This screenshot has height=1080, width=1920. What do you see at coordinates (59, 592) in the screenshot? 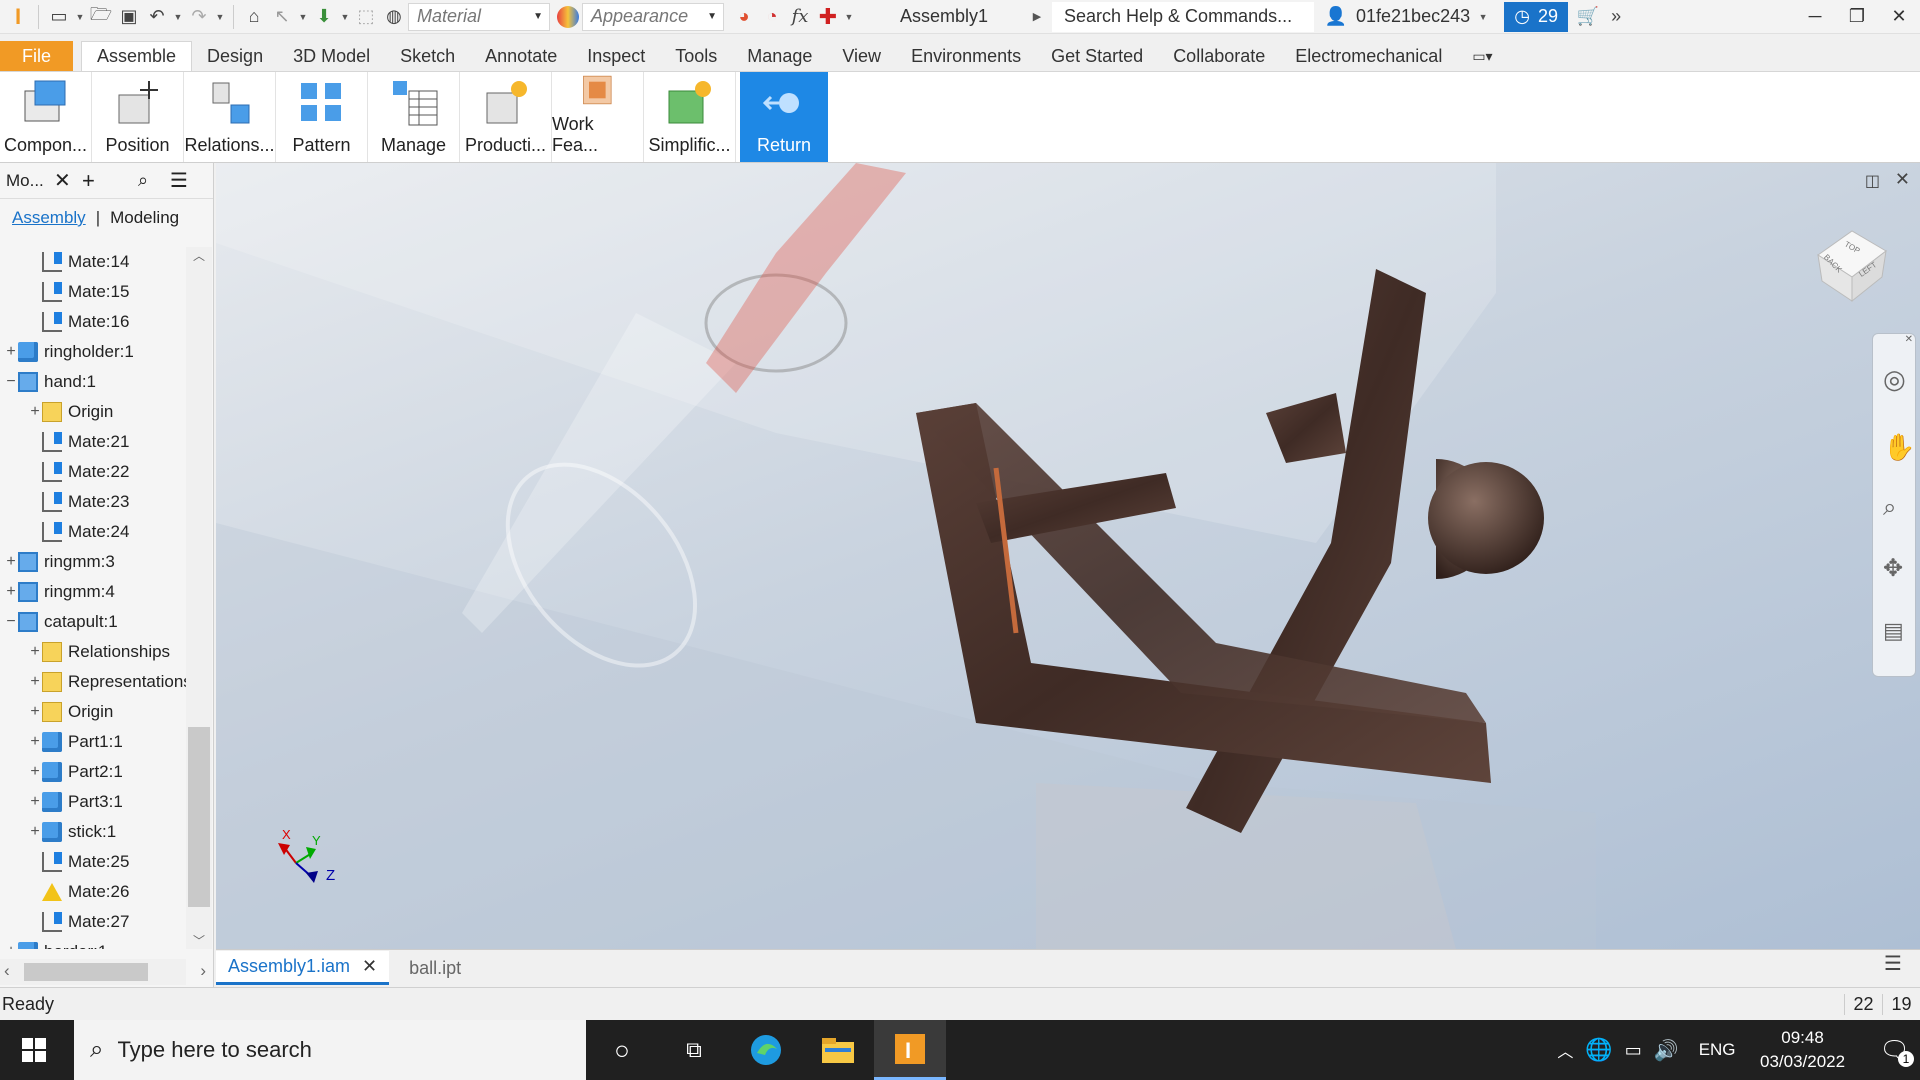
I see `tree-node: + ringmm:4` at bounding box center [59, 592].